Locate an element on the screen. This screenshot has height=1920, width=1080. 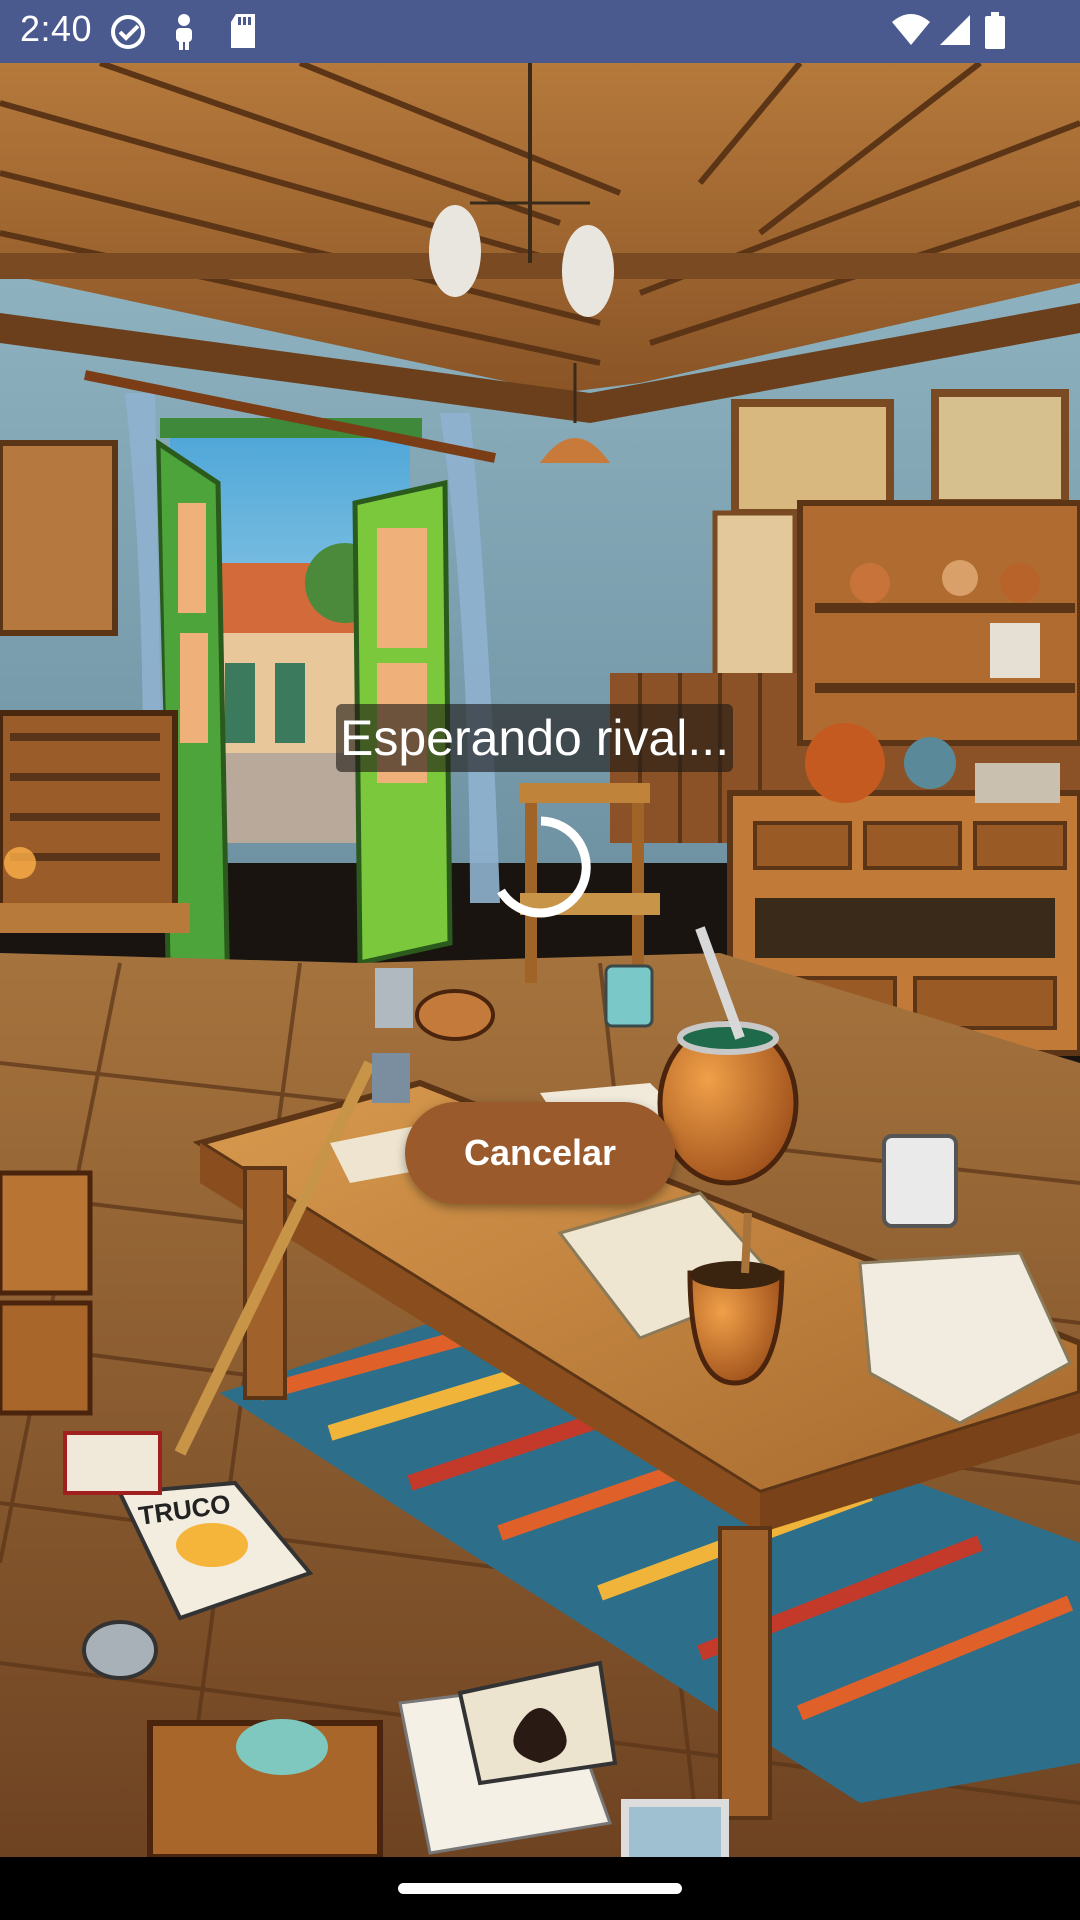
status-time: 2:40 is located at coordinates (56, 28).